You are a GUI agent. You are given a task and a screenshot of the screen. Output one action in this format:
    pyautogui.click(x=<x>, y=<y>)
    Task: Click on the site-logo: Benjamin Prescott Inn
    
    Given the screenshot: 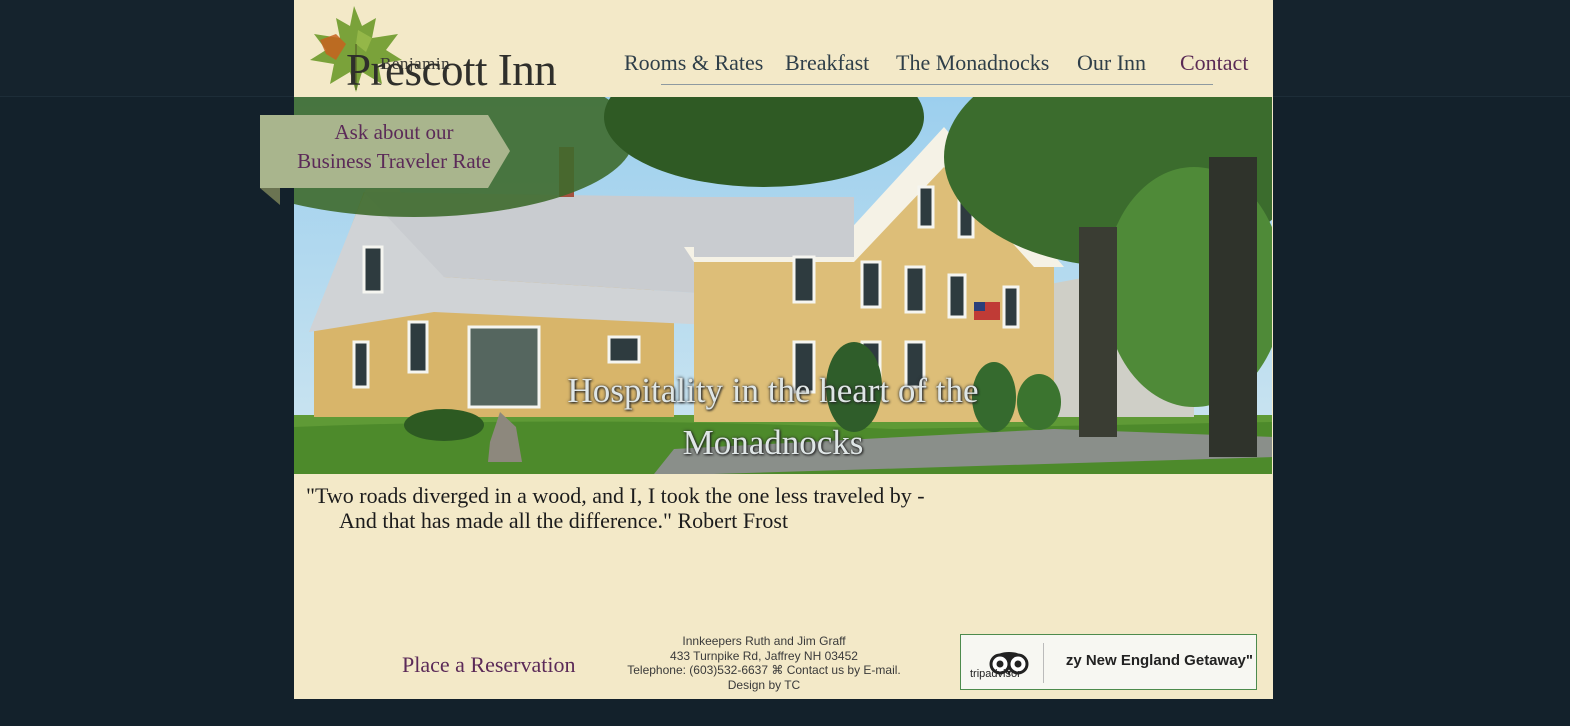 What is the action you would take?
    pyautogui.click(x=433, y=50)
    